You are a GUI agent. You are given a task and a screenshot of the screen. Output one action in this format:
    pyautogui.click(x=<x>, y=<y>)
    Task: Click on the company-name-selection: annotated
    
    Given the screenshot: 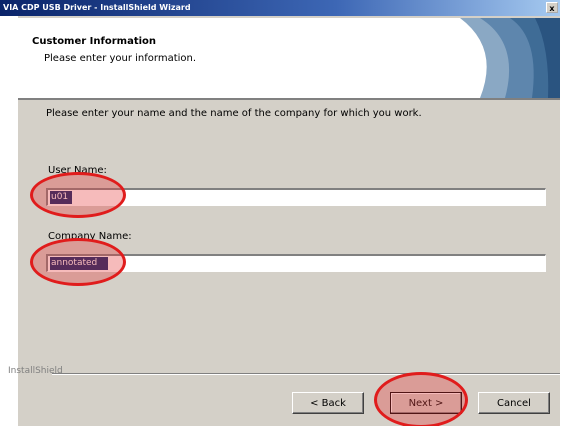 What is the action you would take?
    pyautogui.click(x=79, y=263)
    